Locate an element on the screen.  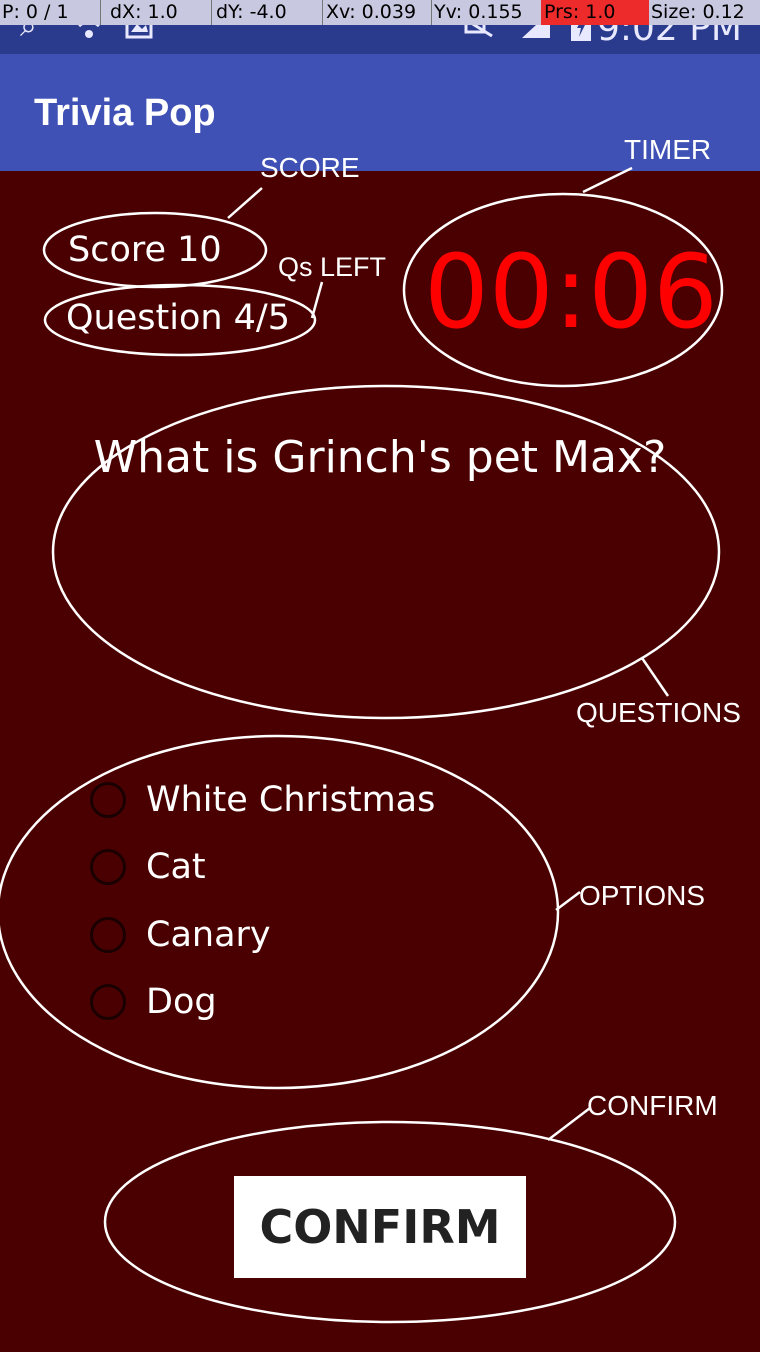
delta-y: dY: -4.0 is located at coordinates (251, 12).